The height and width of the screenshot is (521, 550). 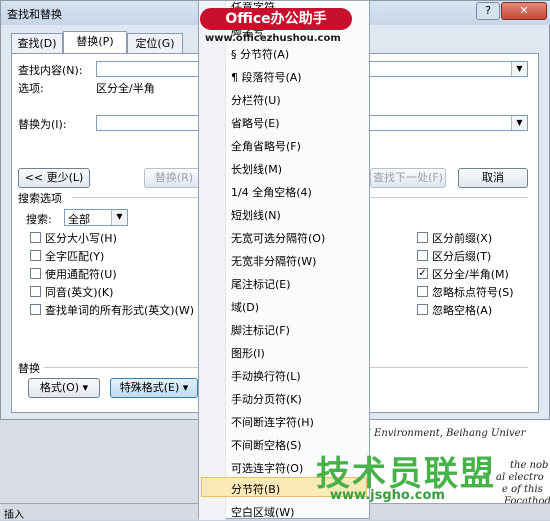 I want to click on menu-item: 不间断连字符(H), so click(x=272, y=422).